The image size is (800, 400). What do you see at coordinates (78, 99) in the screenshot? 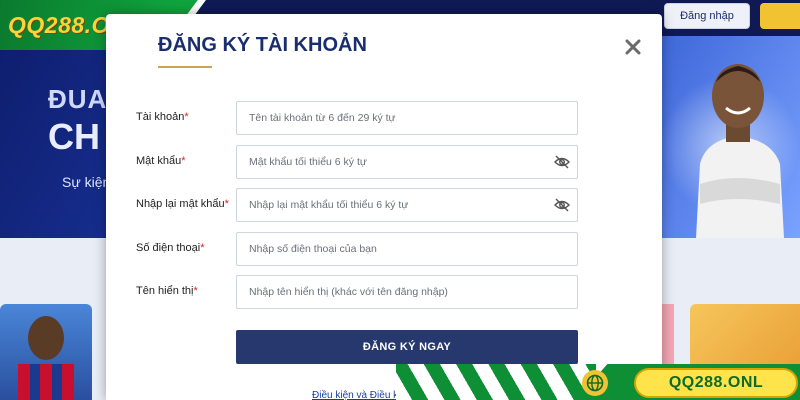
I see `hero-decor-text: ĐUA` at bounding box center [78, 99].